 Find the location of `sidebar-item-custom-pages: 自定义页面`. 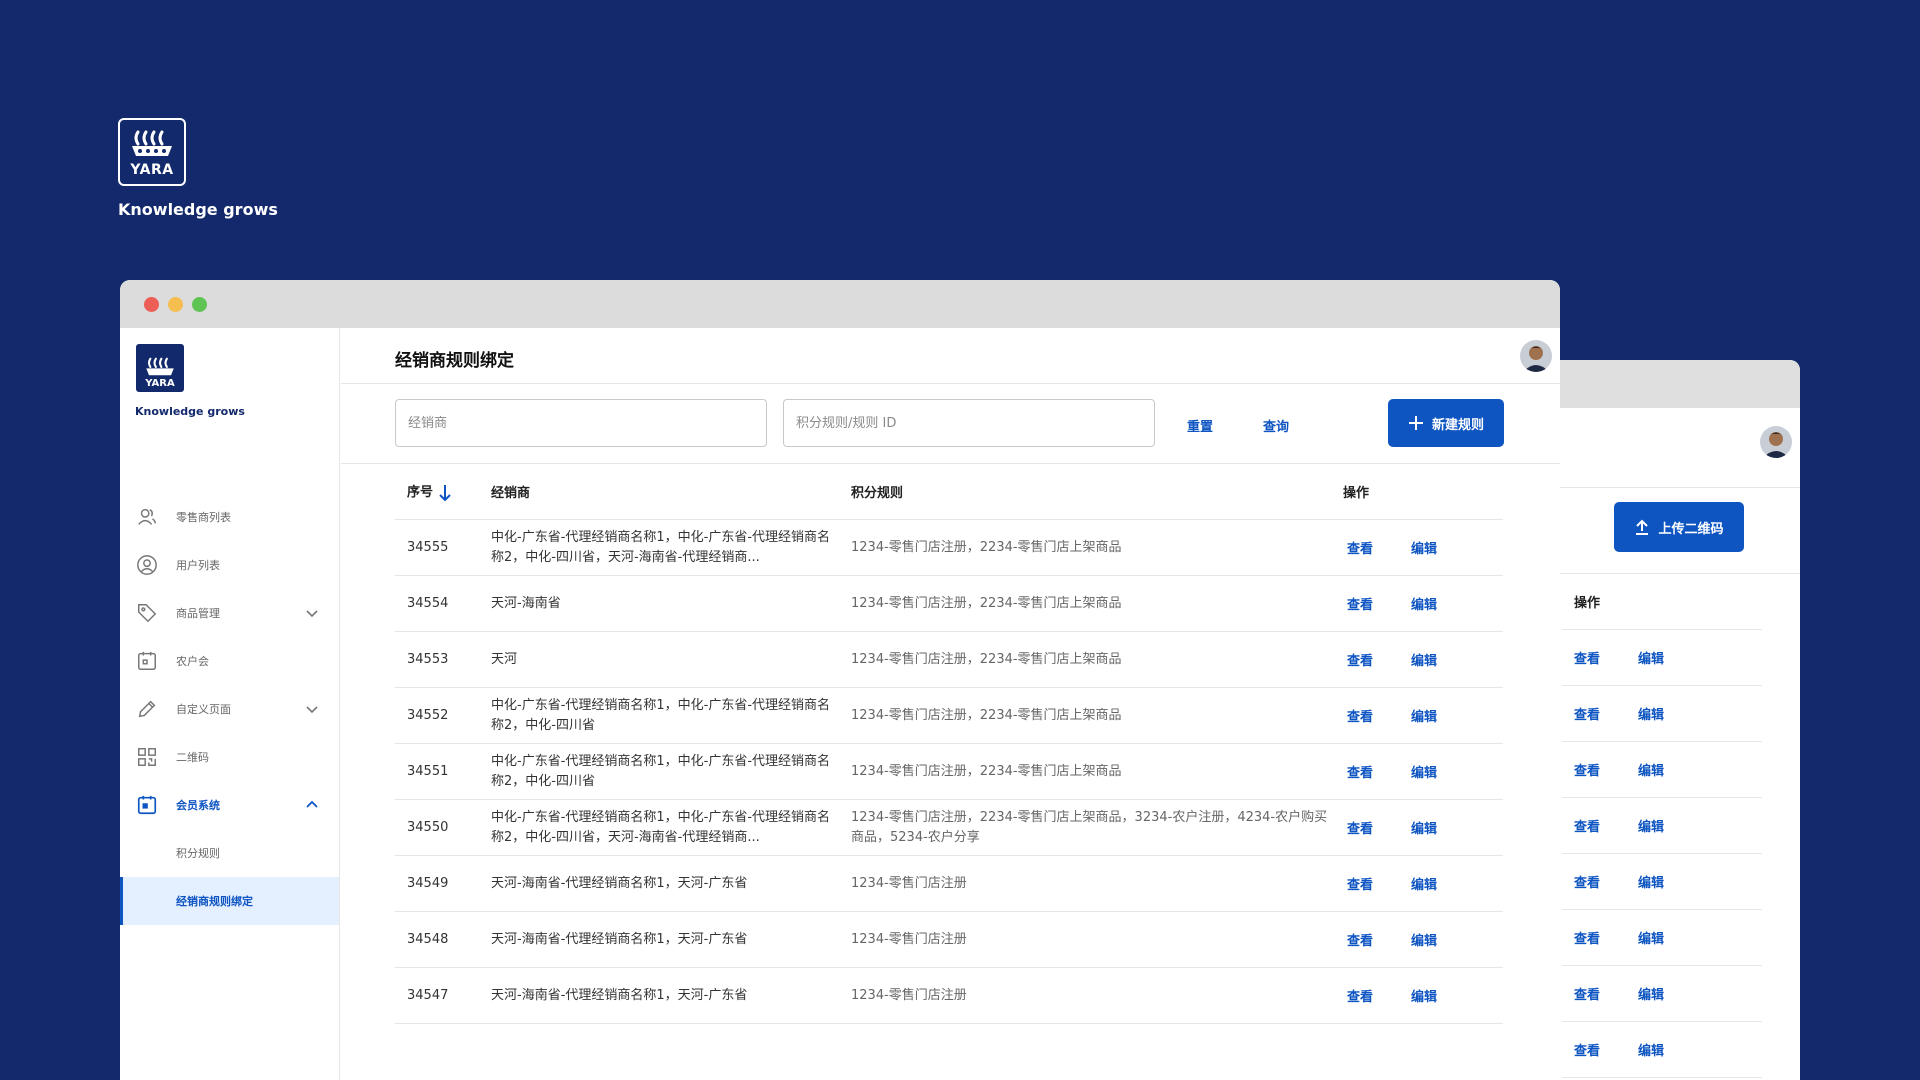

sidebar-item-custom-pages: 自定义页面 is located at coordinates (229, 709).